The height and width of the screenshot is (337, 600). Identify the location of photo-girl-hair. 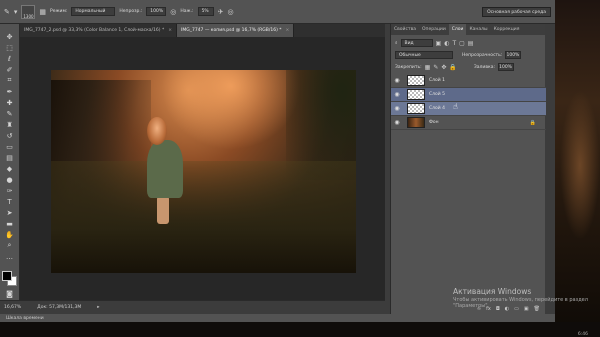
(157, 131).